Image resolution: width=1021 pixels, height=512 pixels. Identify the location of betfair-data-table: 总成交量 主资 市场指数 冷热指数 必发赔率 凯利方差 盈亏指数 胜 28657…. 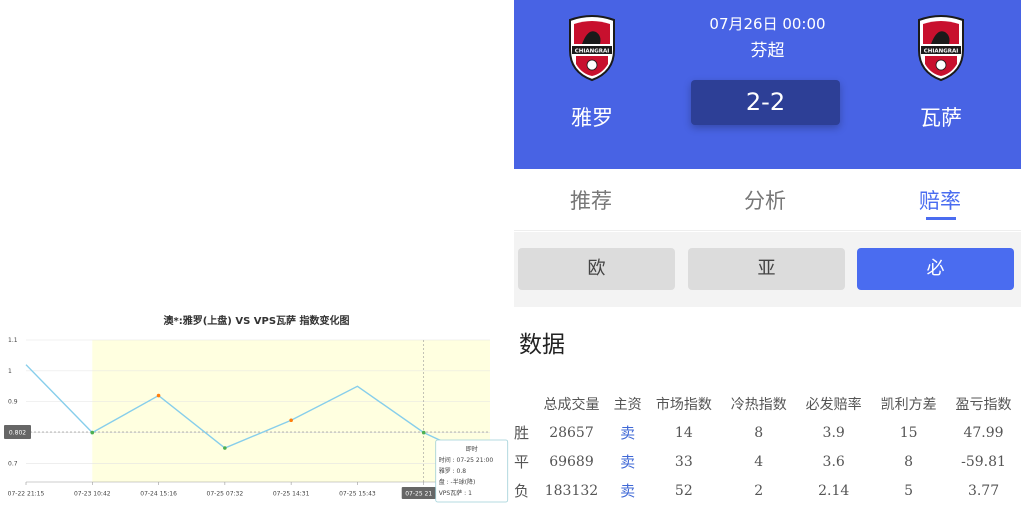
(767, 447).